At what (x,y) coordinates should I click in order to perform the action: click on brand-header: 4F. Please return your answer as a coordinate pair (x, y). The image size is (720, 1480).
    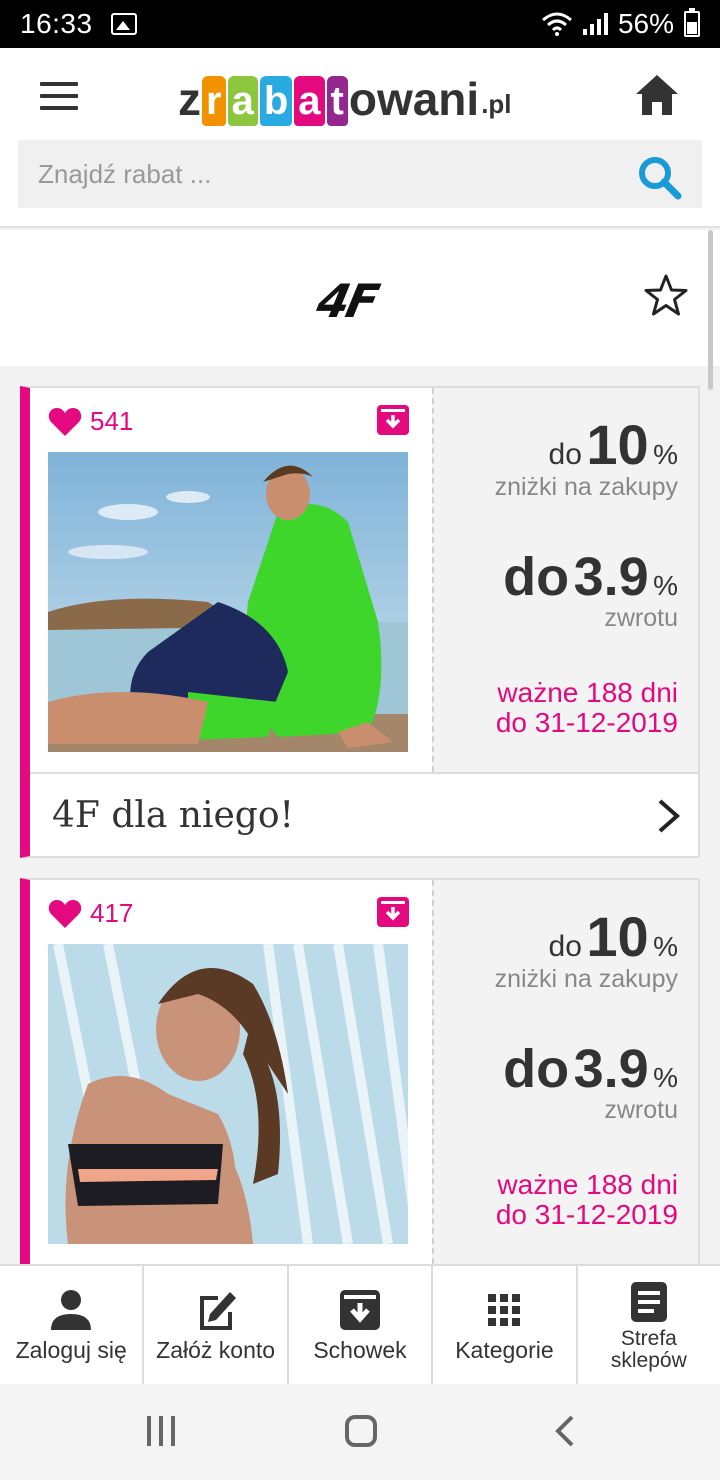
    Looking at the image, I should click on (360, 298).